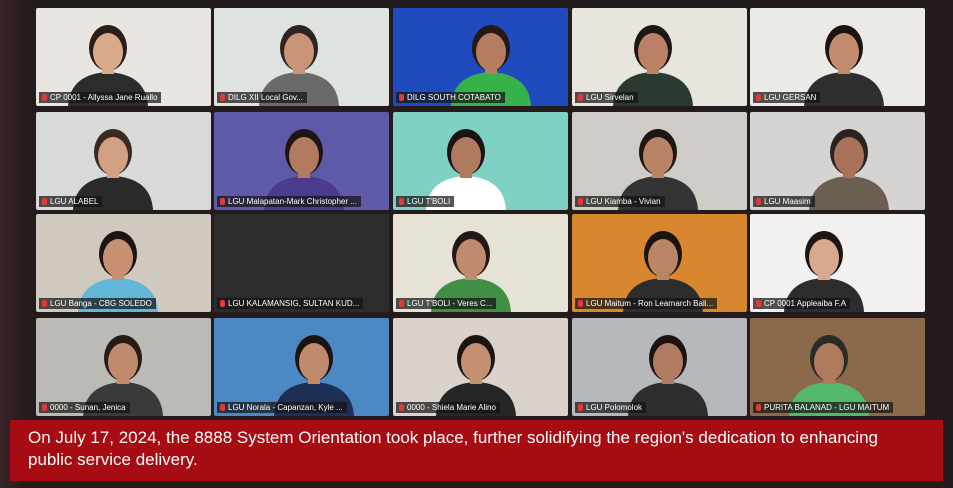 Image resolution: width=953 pixels, height=488 pixels. I want to click on participant-name-label: LGU ALABEL, so click(71, 201).